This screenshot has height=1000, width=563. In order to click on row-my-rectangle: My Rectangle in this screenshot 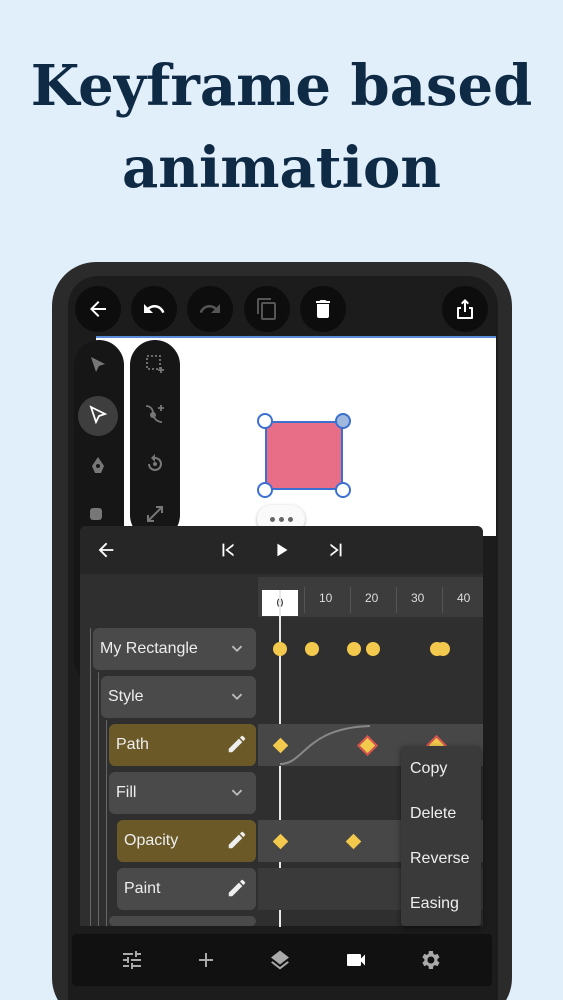, I will do `click(174, 649)`.